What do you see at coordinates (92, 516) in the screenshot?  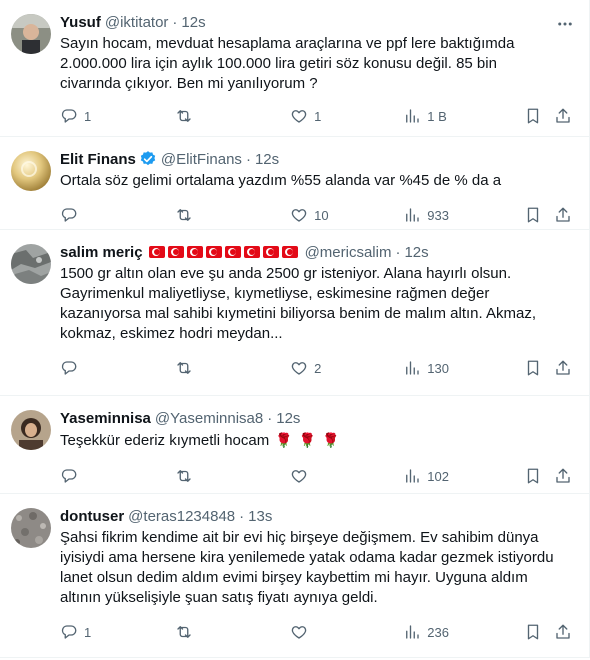 I see `author-name: dontuser` at bounding box center [92, 516].